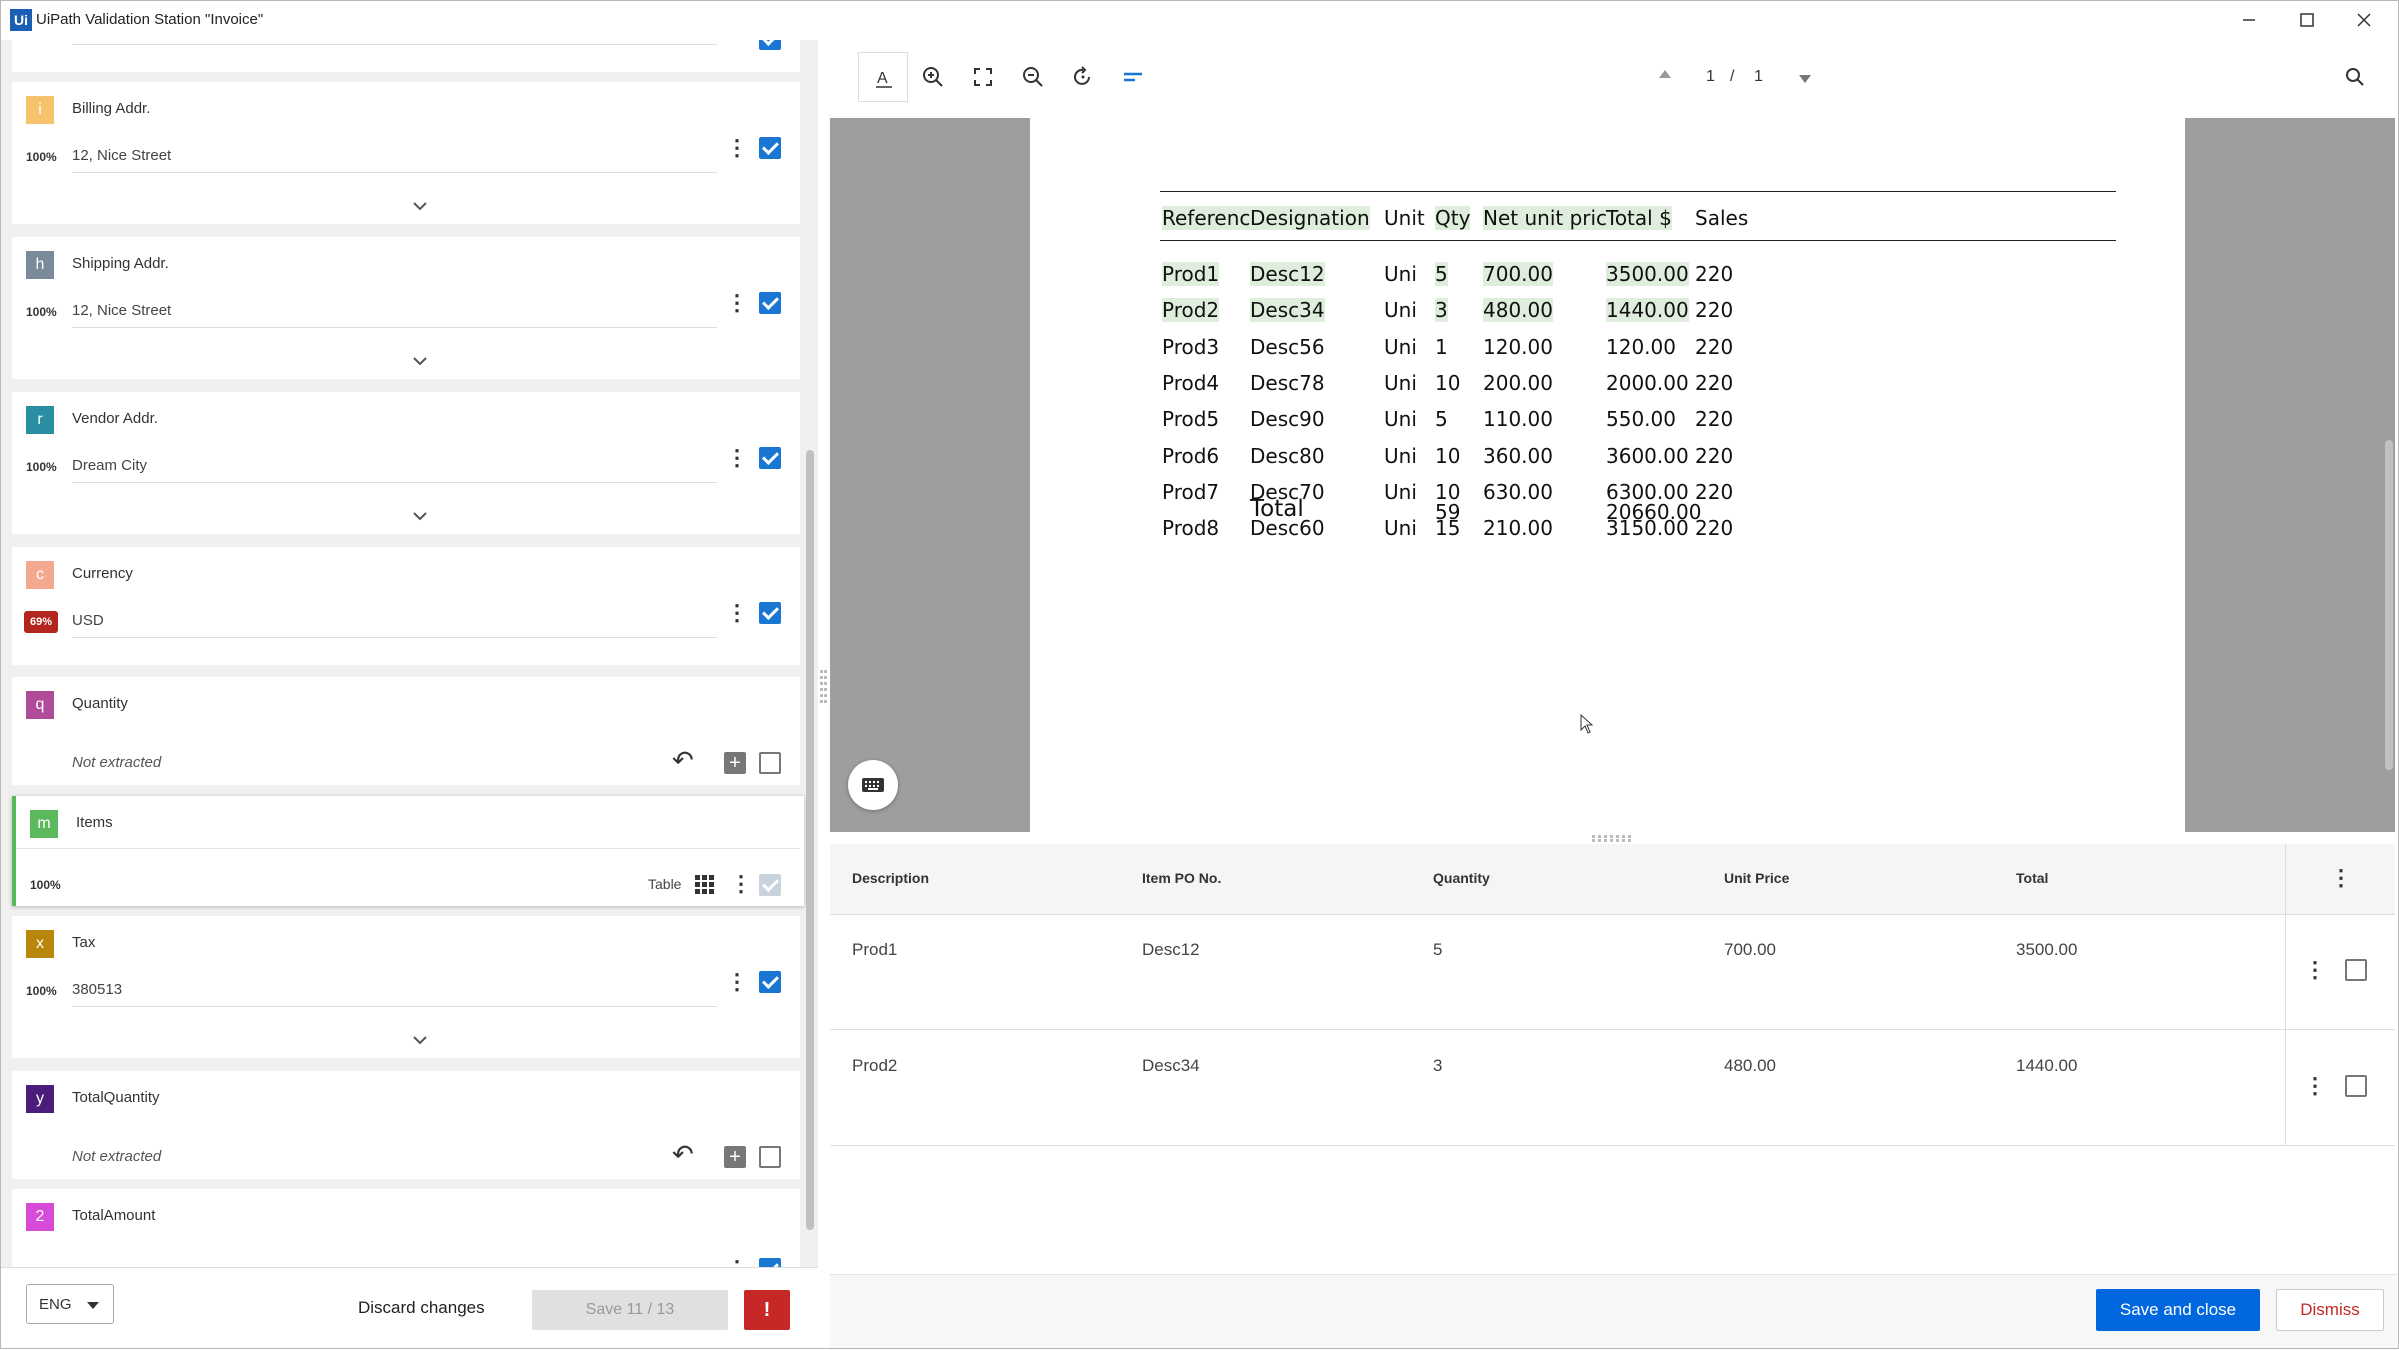 This screenshot has width=2399, height=1350. I want to click on discard-changes-button: Discard changes, so click(421, 1308).